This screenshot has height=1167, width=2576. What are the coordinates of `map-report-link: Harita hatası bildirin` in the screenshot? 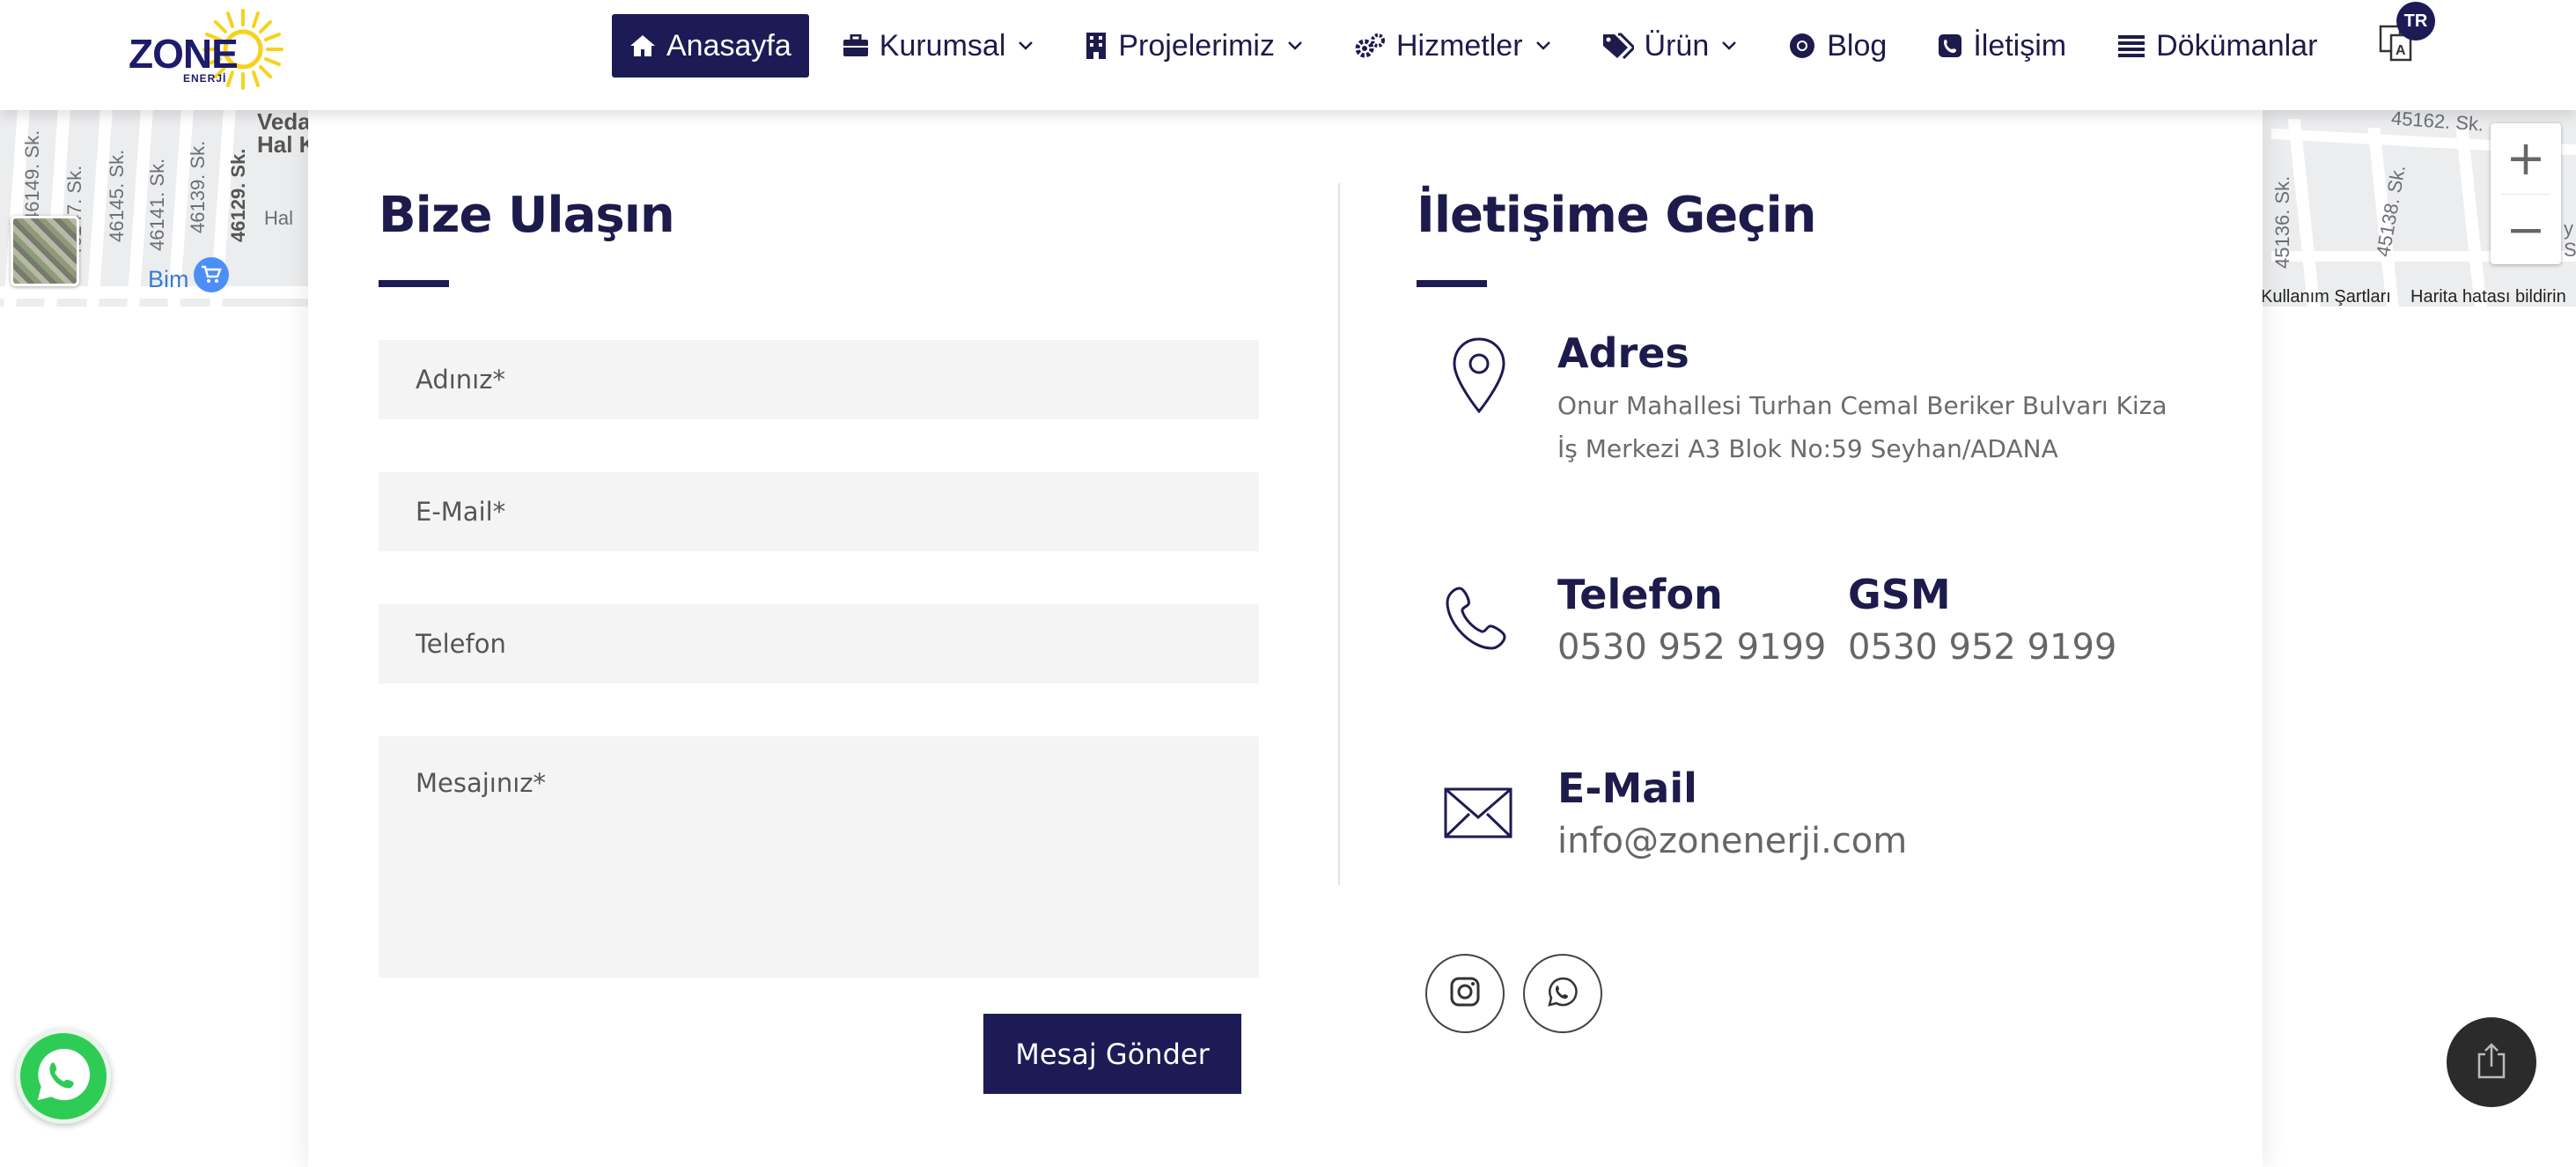 It's located at (2488, 297).